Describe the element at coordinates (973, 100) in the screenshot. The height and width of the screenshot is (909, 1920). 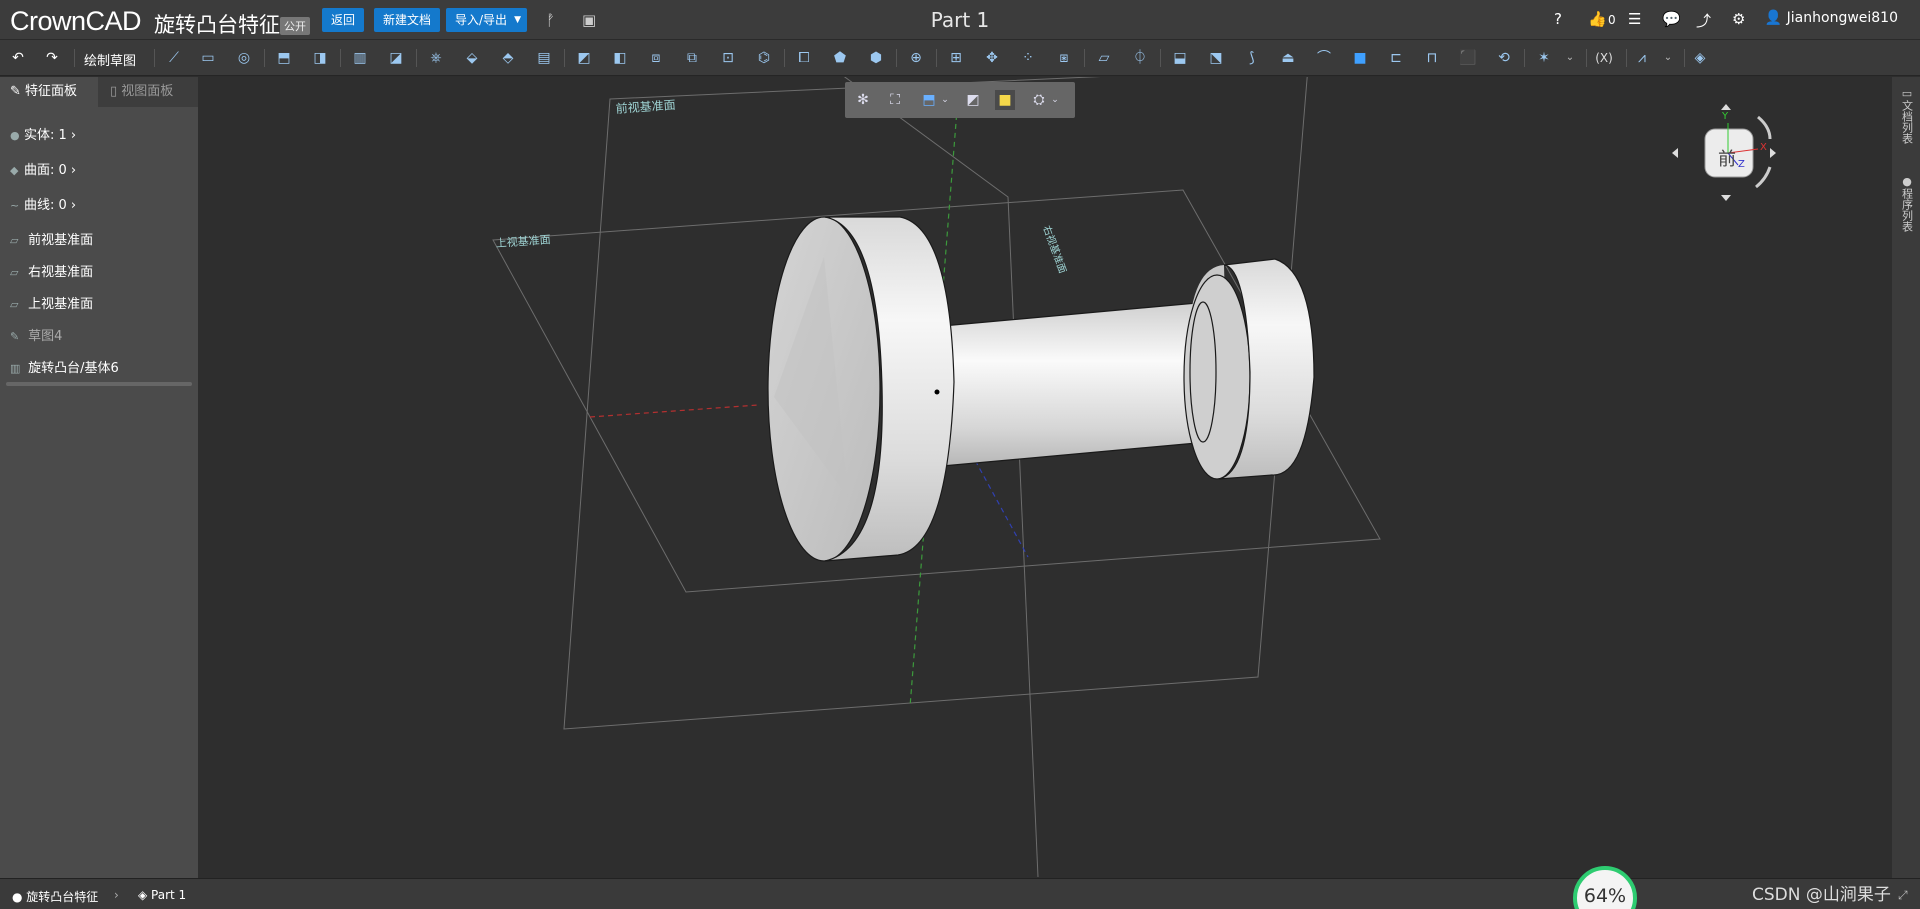
I see `section-view-icon: ◩` at that location.